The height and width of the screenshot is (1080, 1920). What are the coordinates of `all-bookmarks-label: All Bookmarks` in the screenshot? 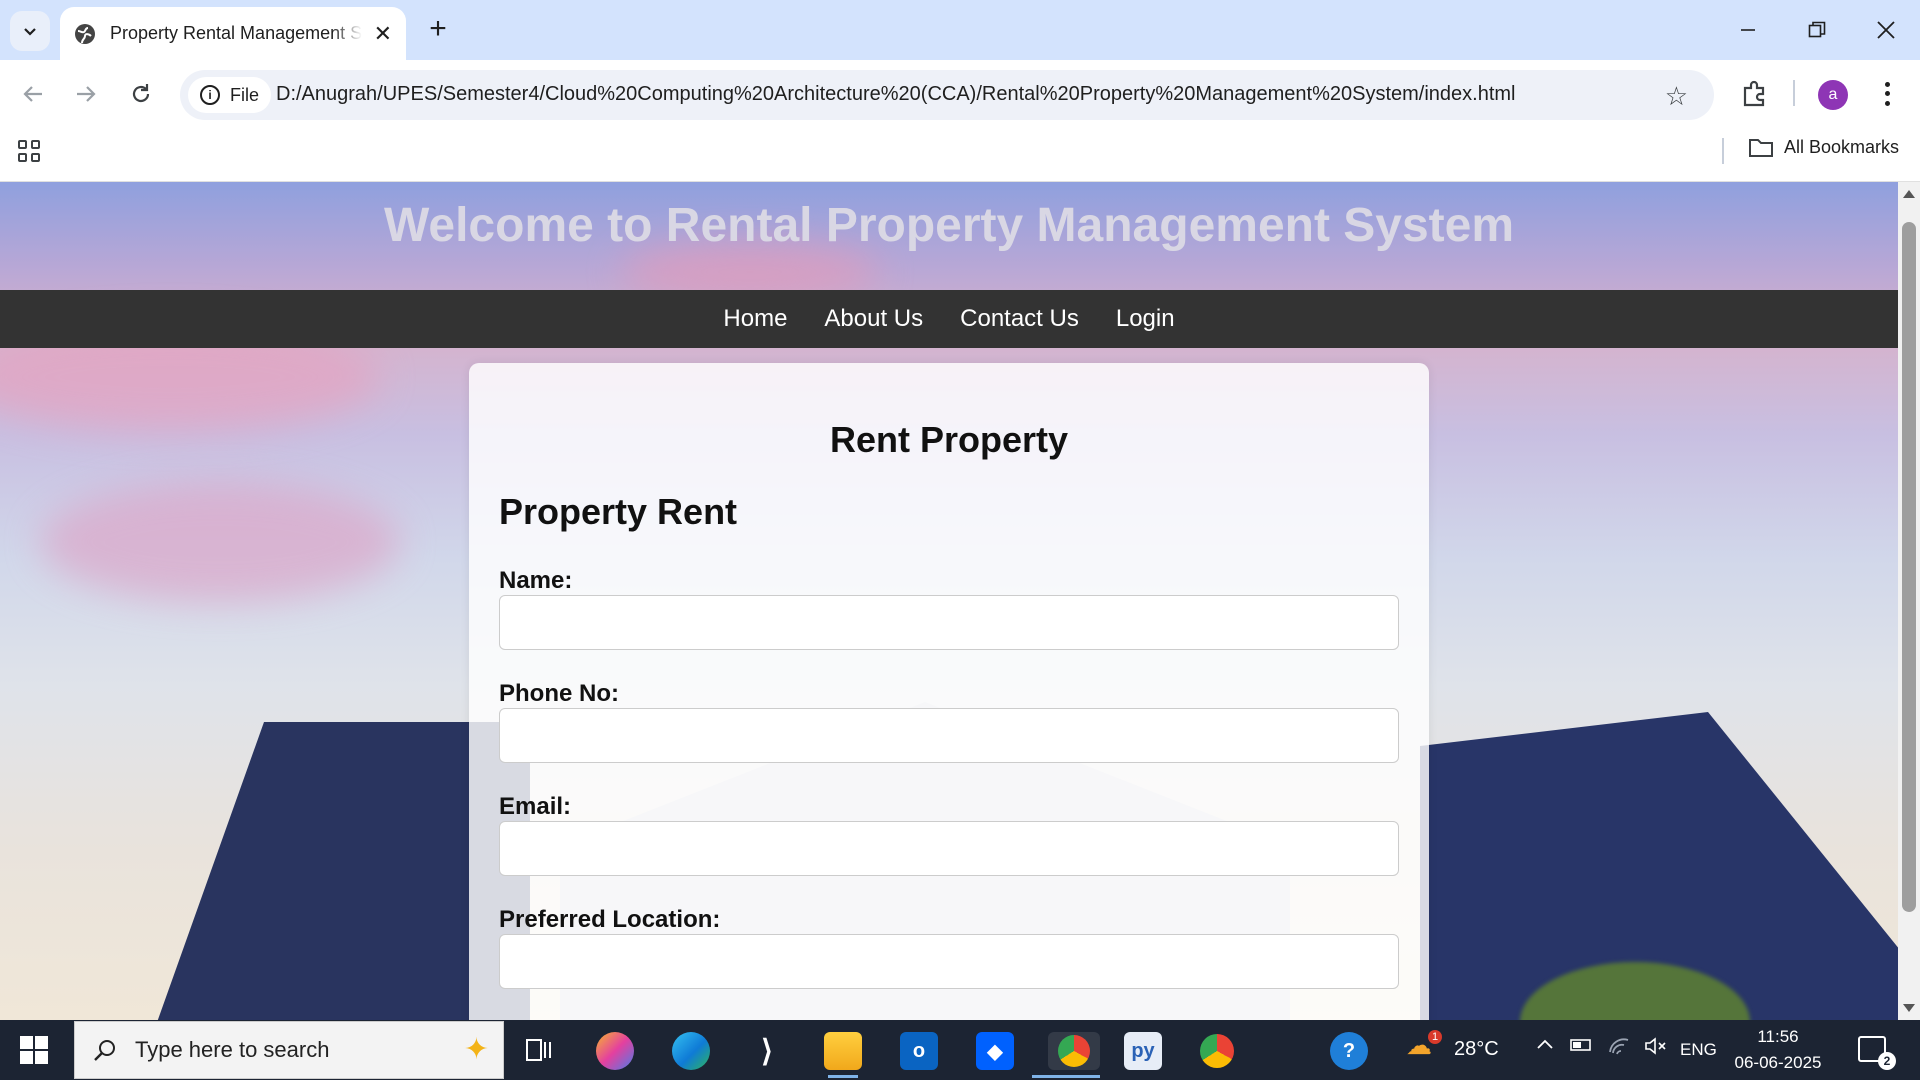 It's located at (1842, 146).